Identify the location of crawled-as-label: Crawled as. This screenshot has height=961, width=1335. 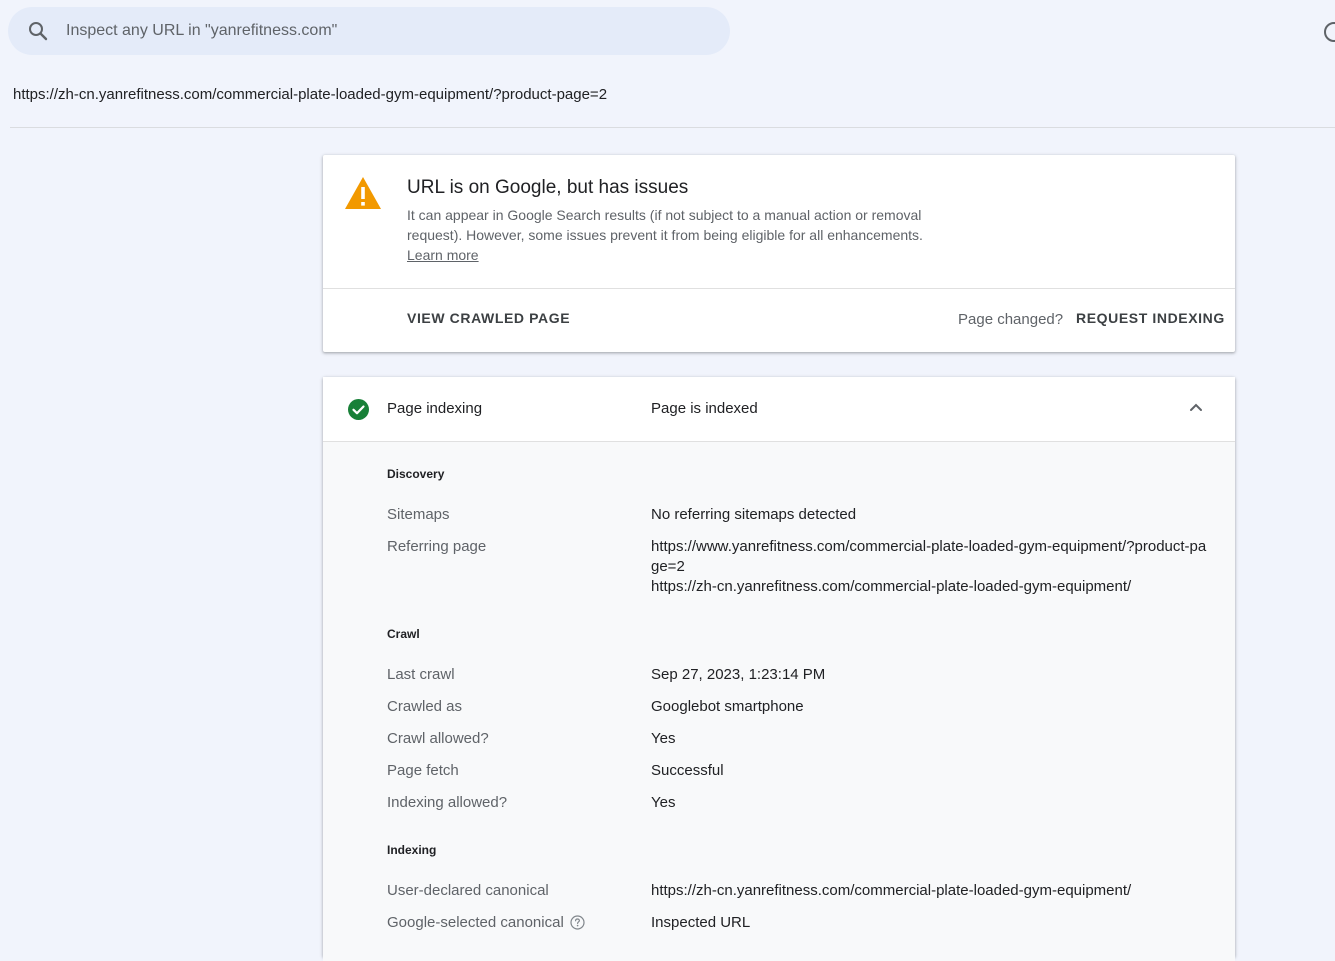
(425, 706).